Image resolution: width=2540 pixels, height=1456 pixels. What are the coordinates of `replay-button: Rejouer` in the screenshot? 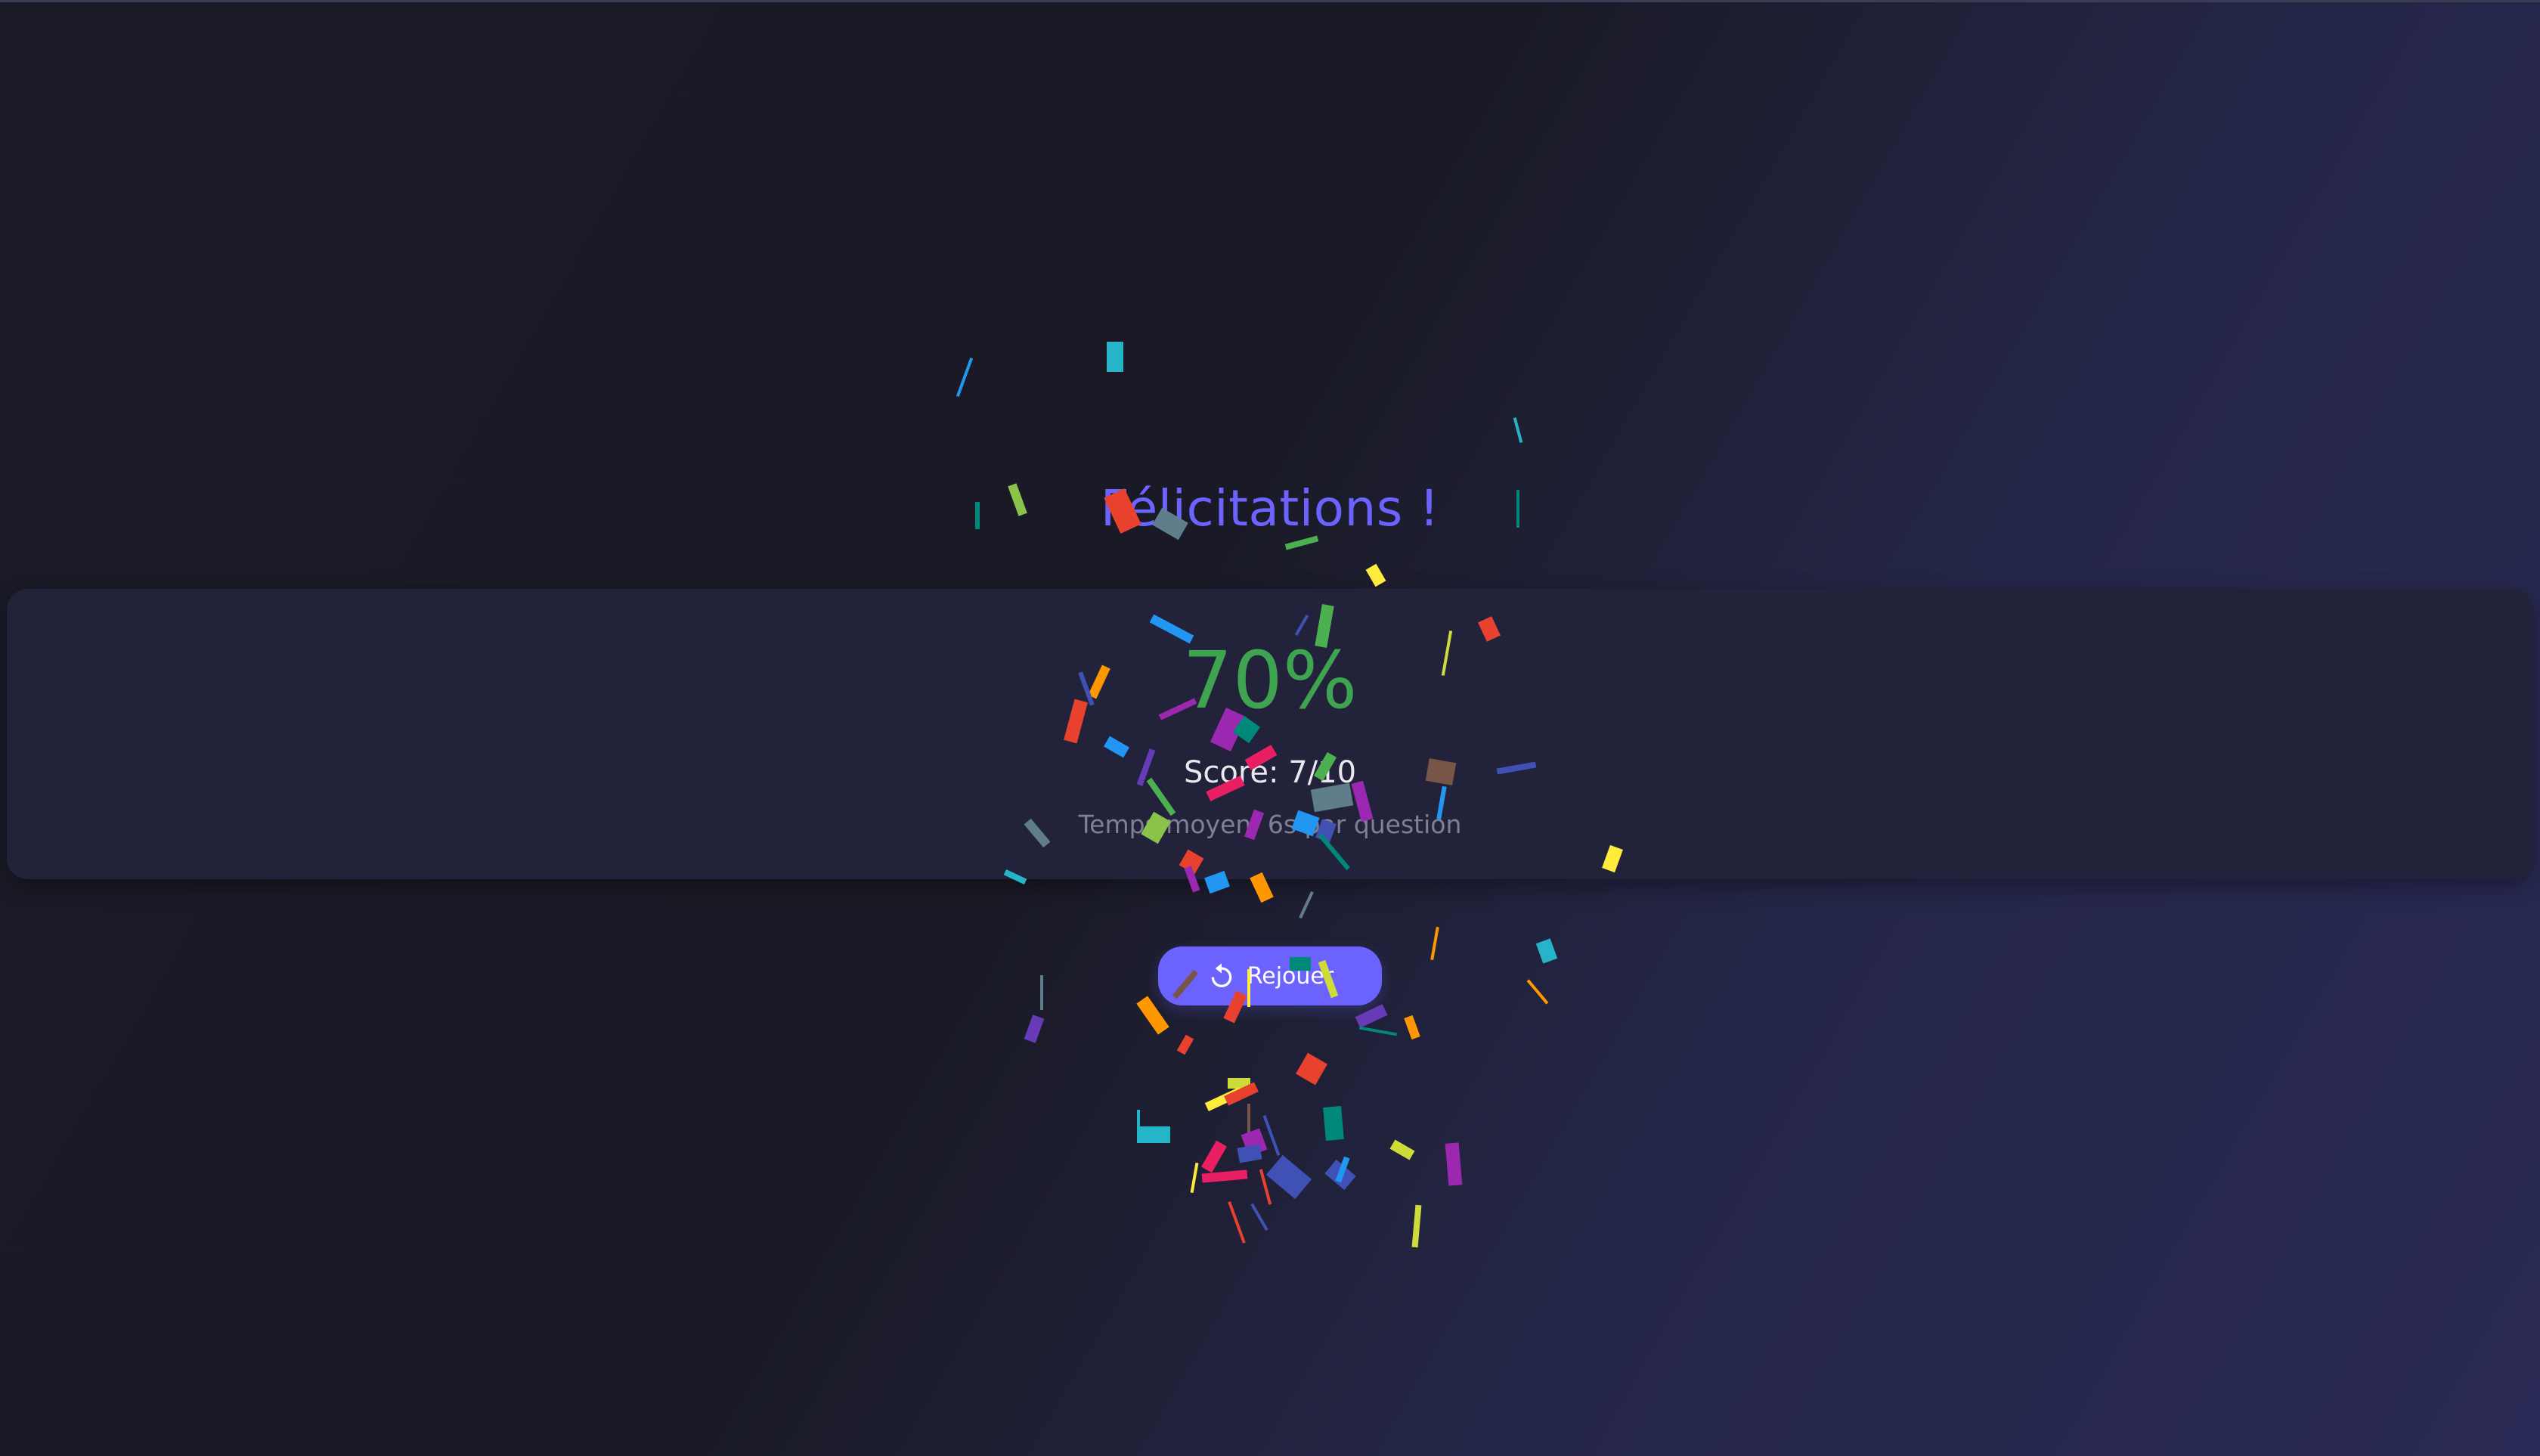 It's located at (1270, 975).